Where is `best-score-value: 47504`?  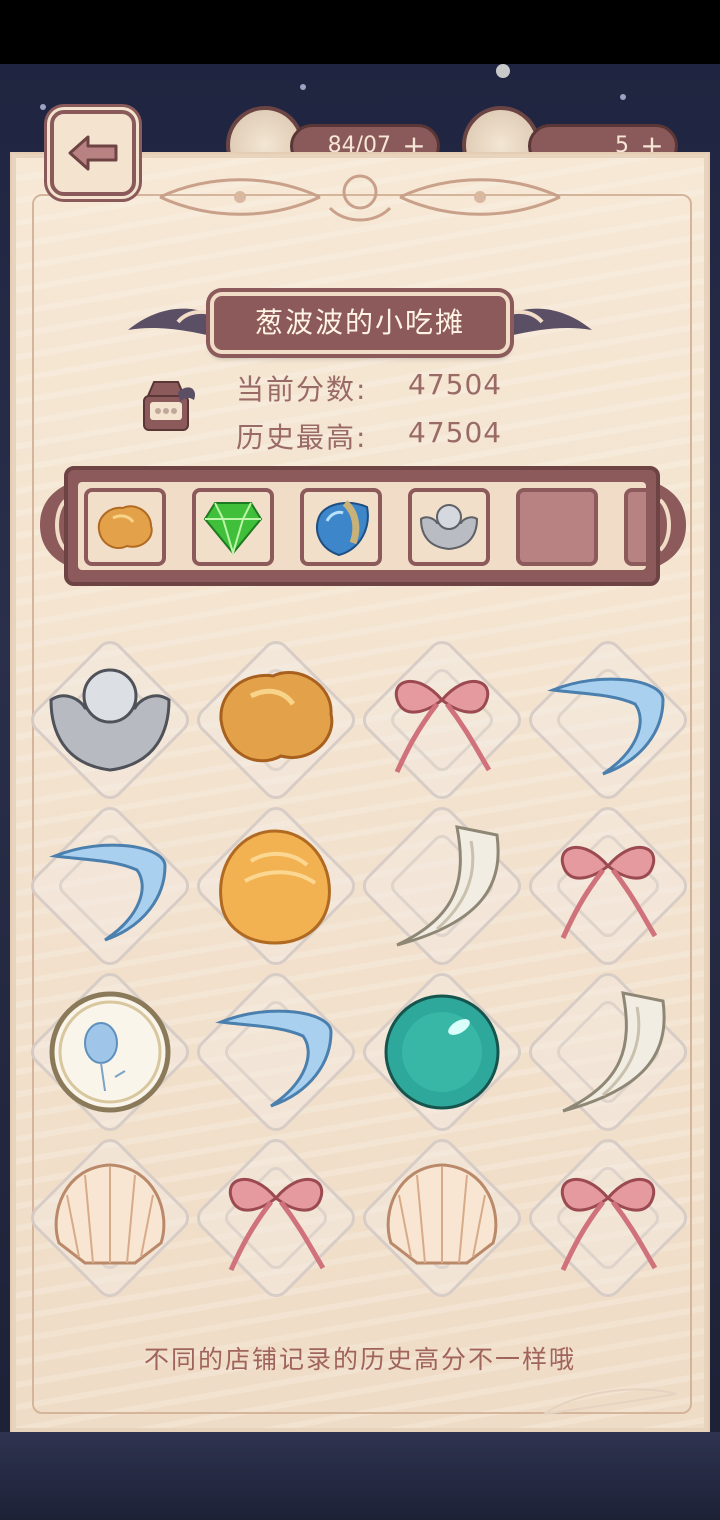
best-score-value: 47504 is located at coordinates (455, 432).